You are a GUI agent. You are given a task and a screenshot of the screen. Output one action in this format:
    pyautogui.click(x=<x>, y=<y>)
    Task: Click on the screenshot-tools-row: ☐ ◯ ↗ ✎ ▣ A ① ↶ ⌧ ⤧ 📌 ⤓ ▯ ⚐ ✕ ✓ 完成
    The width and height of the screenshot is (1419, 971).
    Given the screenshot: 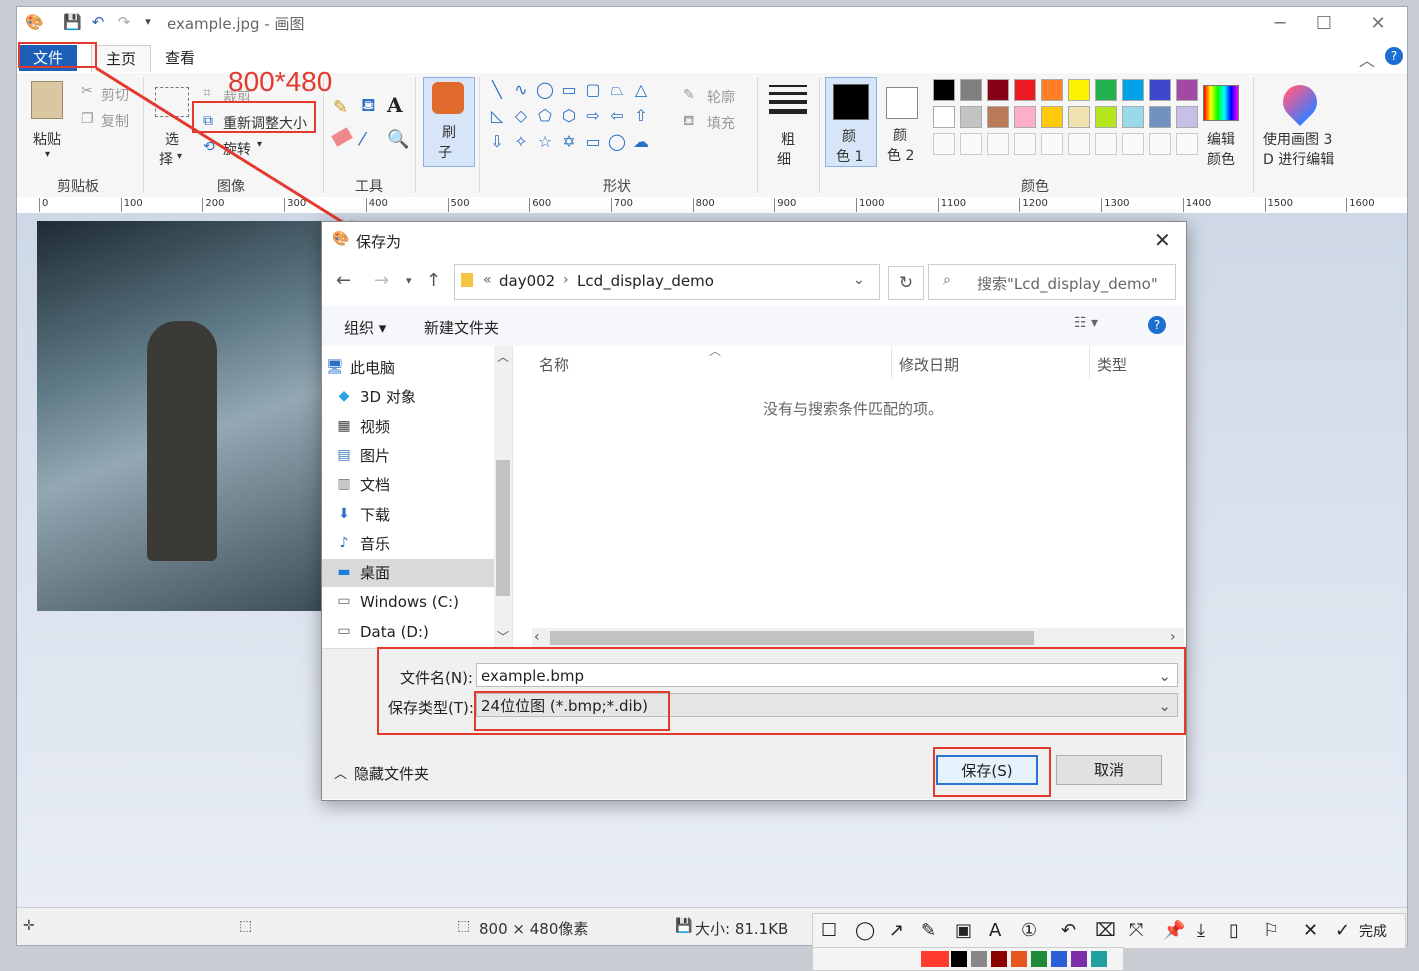 What is the action you would take?
    pyautogui.click(x=1109, y=931)
    